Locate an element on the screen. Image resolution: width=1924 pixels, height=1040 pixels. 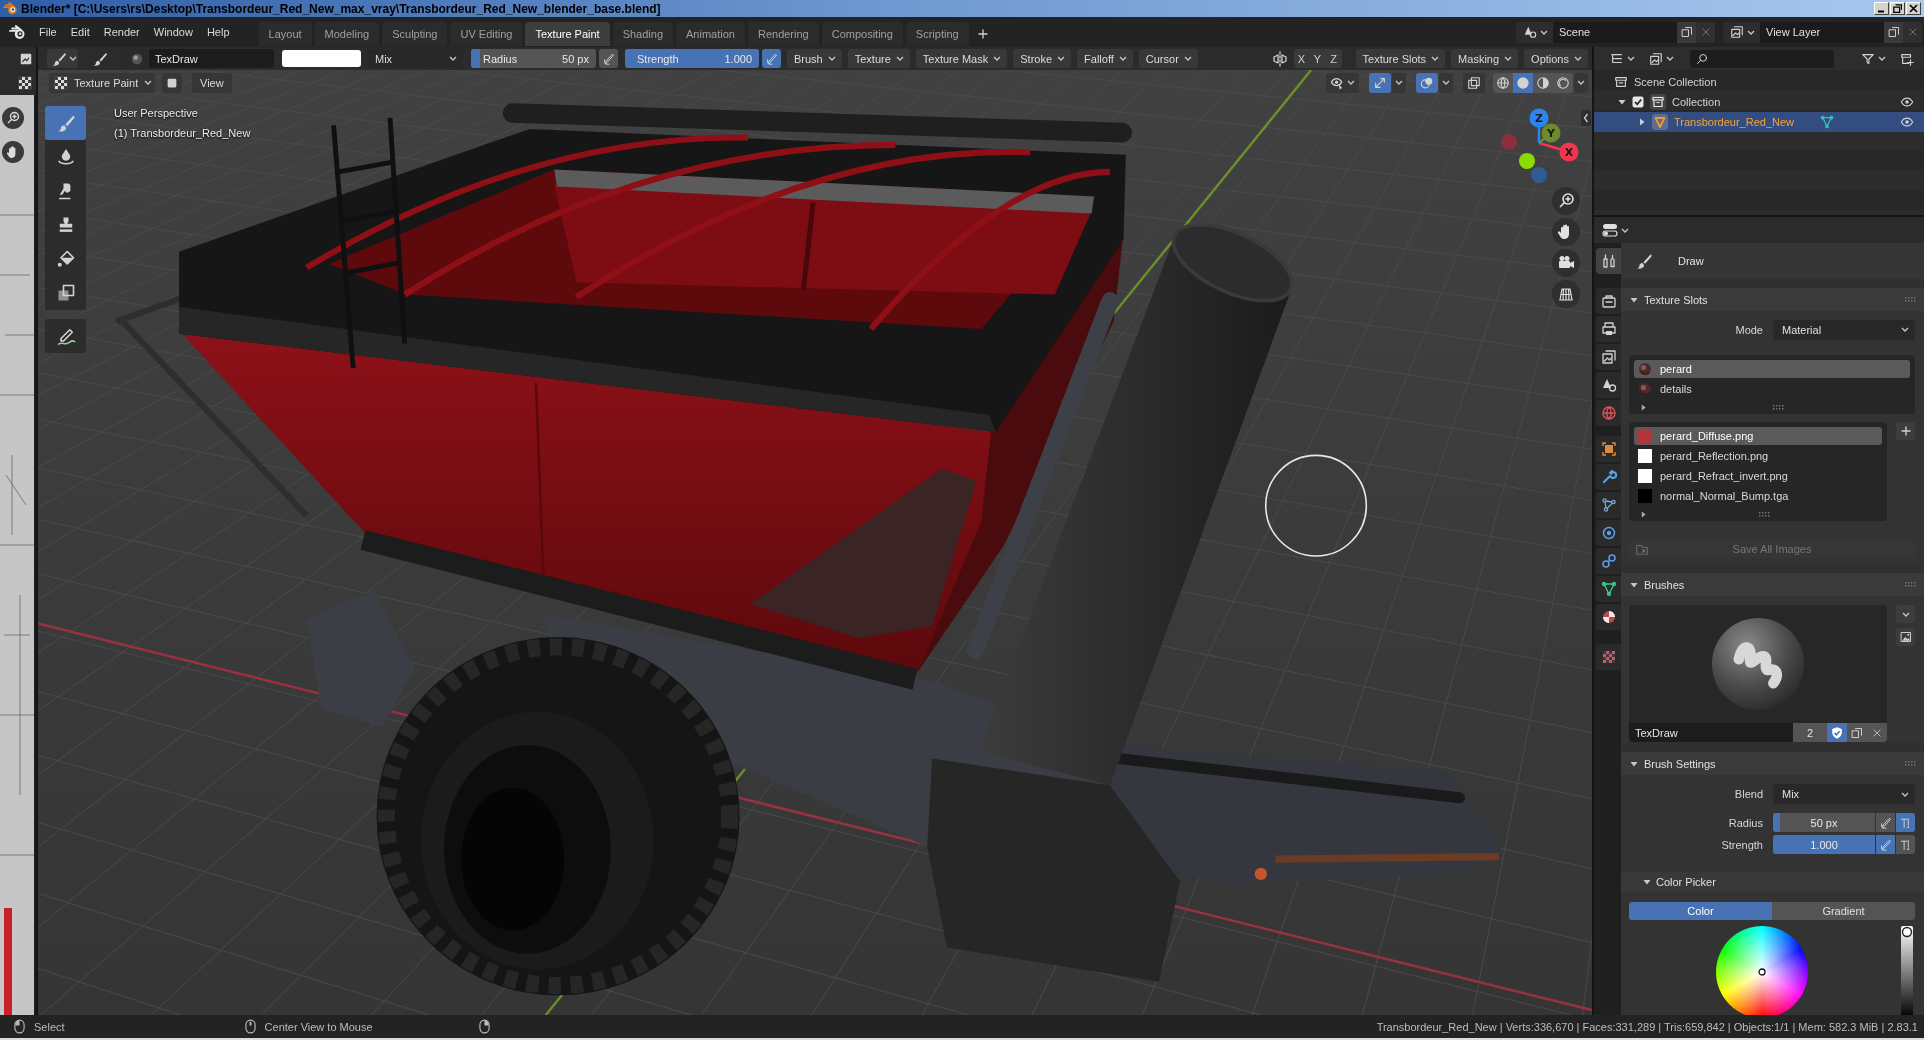
checker-icon is located at coordinates (25, 82).